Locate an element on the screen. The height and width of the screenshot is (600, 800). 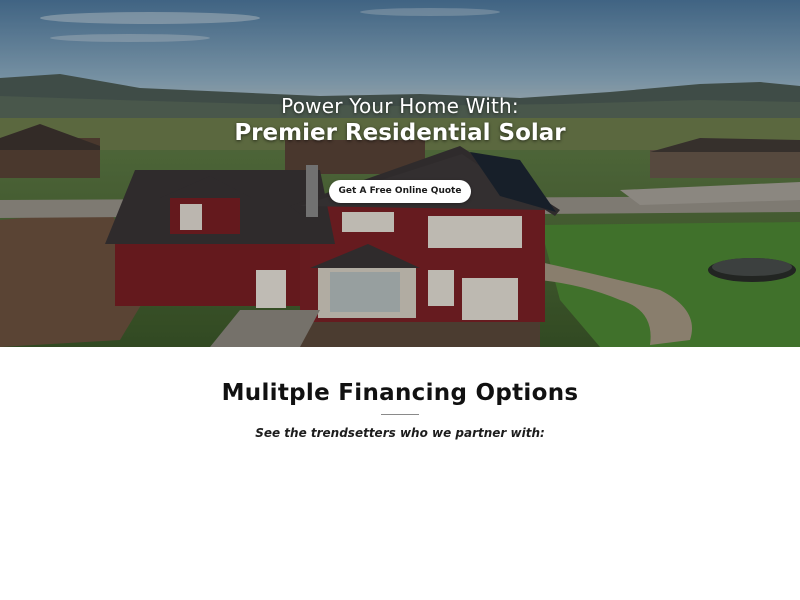
section-title: Mulitple Financing Options is located at coordinates (400, 393).